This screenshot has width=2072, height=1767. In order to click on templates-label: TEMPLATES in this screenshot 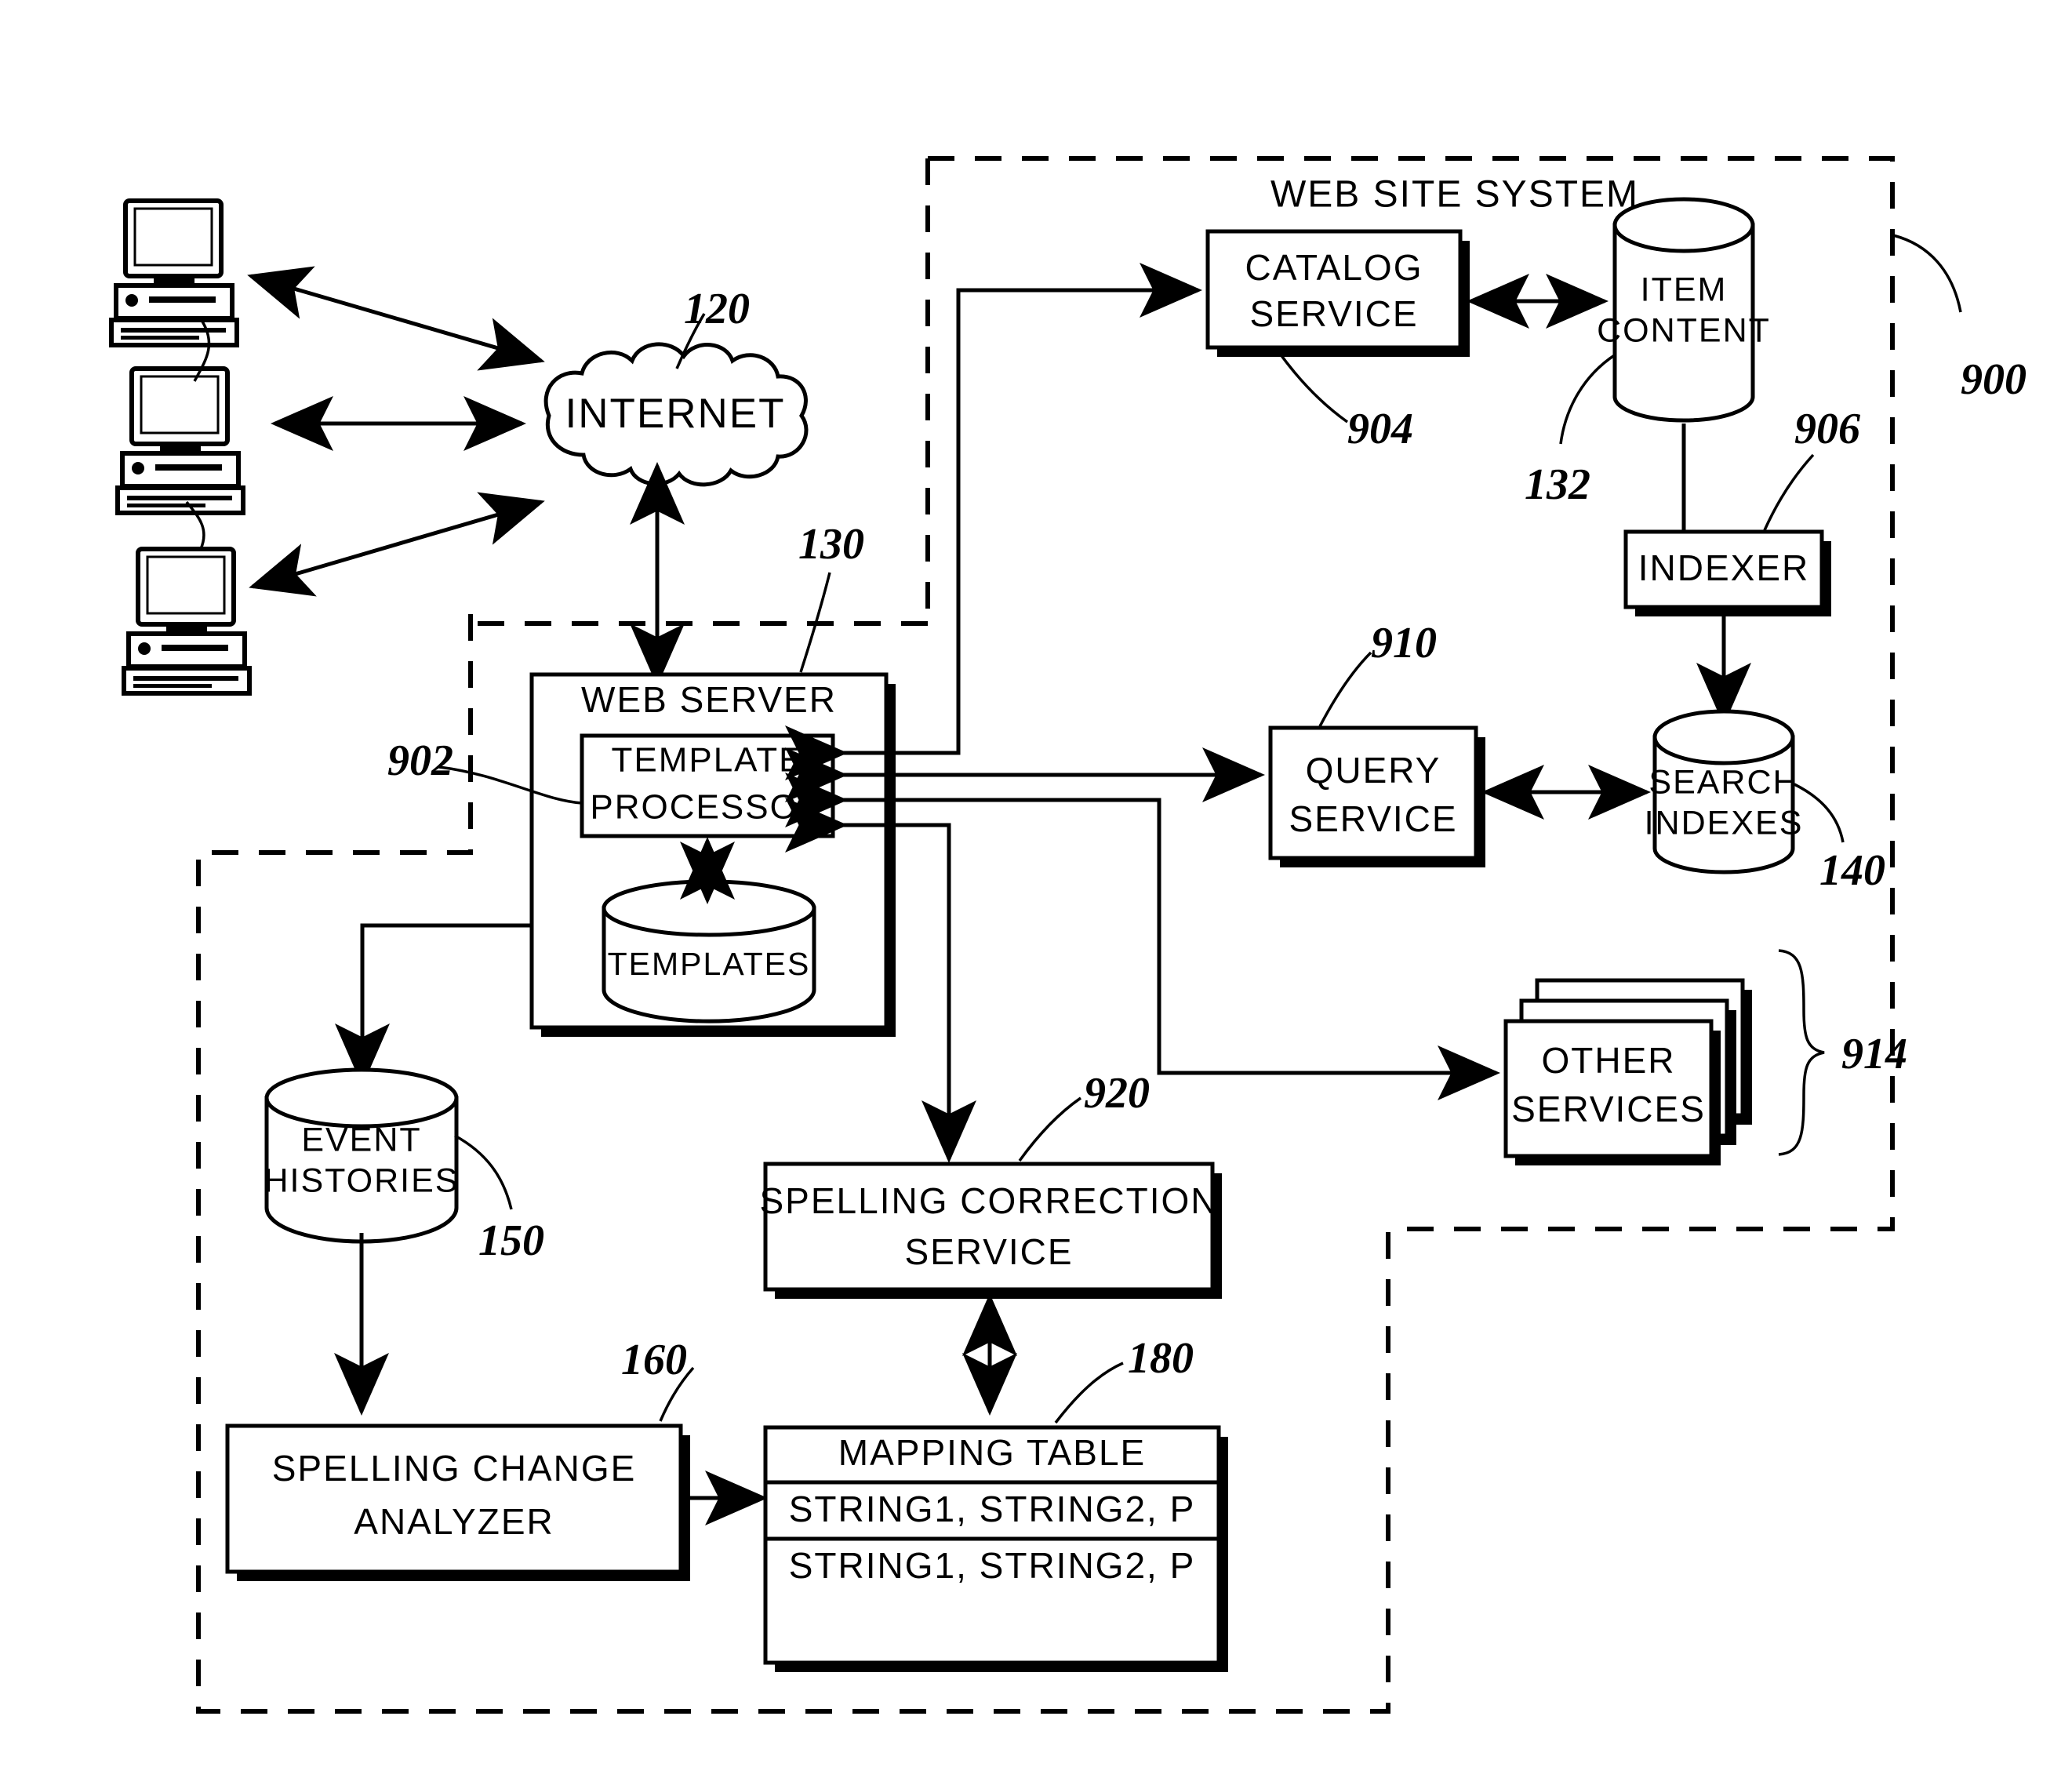, I will do `click(710, 964)`.